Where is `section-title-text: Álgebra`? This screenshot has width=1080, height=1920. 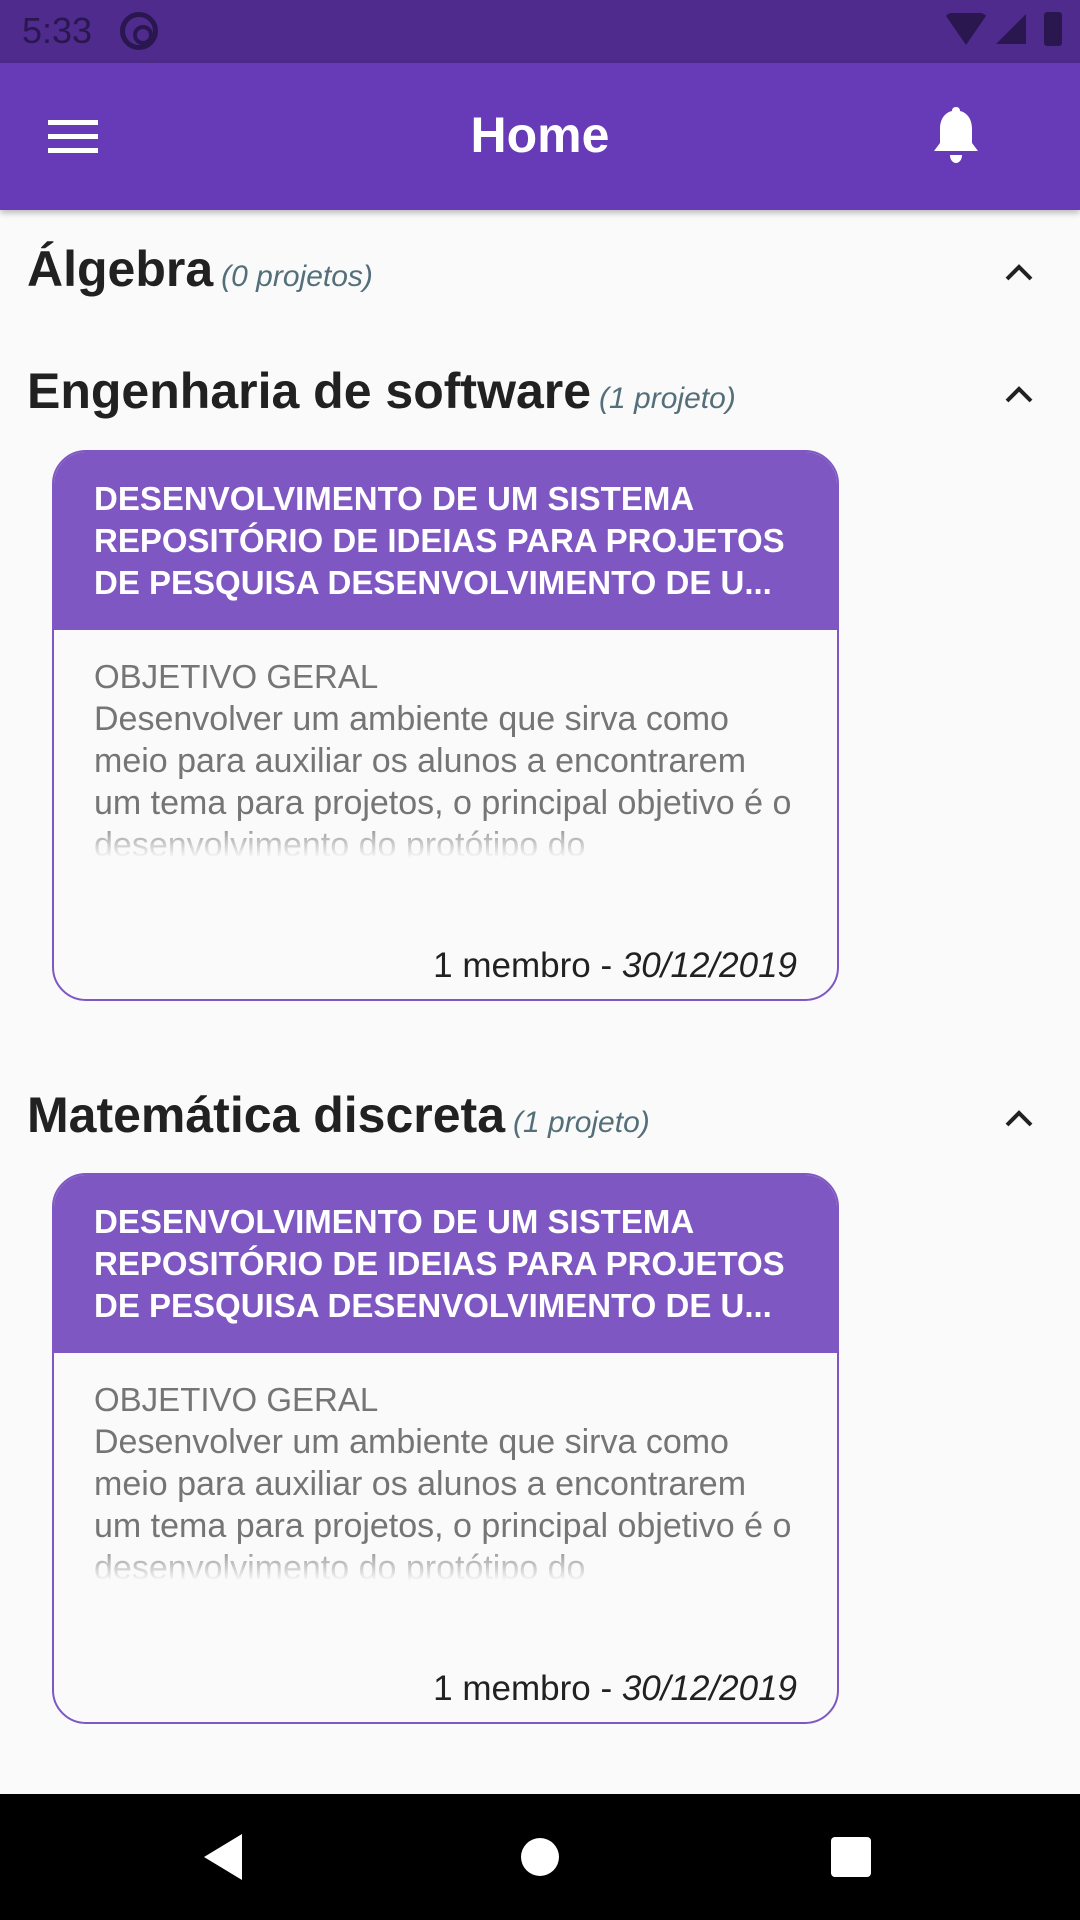 section-title-text: Álgebra is located at coordinates (120, 269).